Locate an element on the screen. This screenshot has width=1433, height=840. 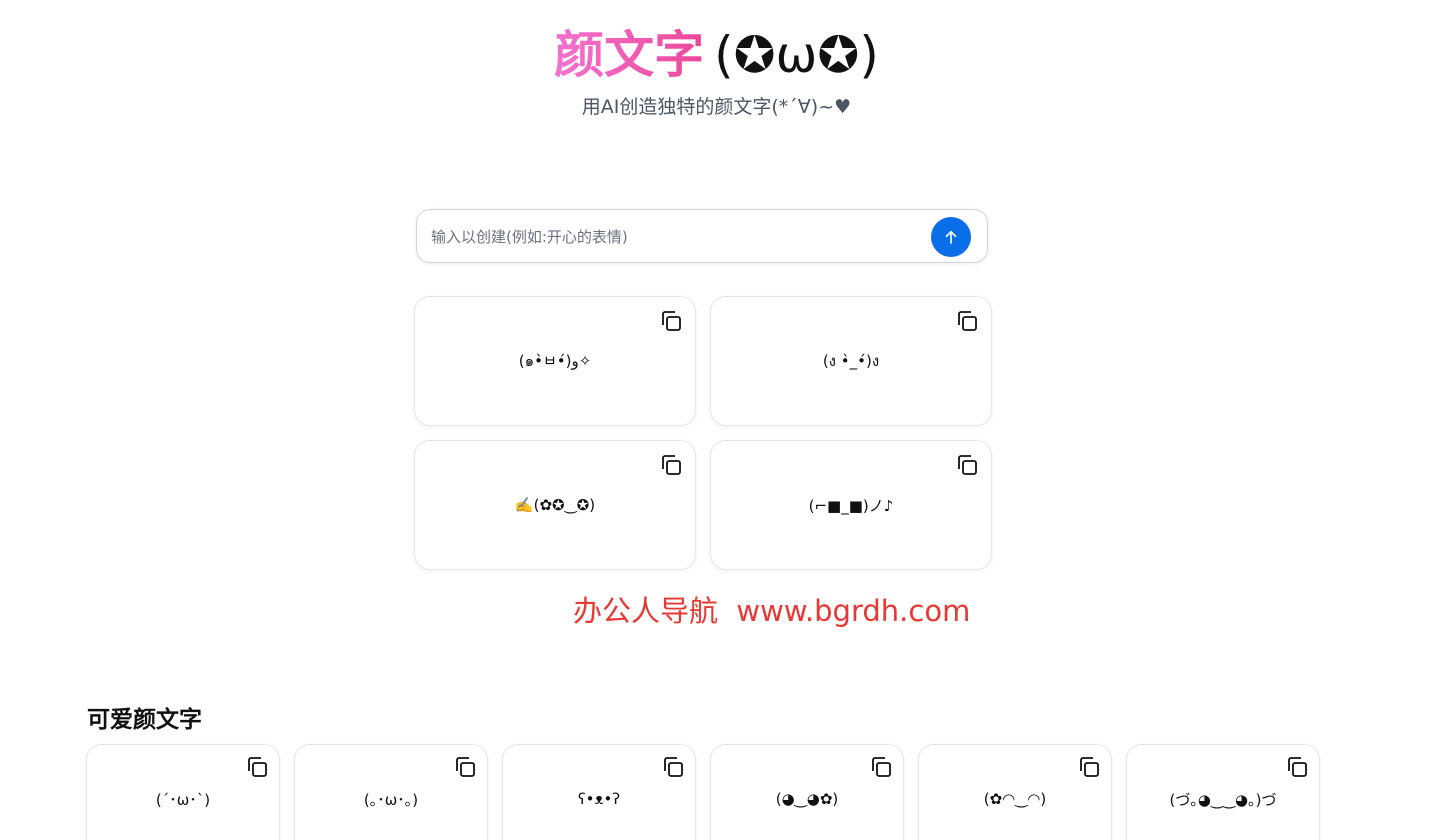
title-kaomoji: (✪ω✪) is located at coordinates (796, 55).